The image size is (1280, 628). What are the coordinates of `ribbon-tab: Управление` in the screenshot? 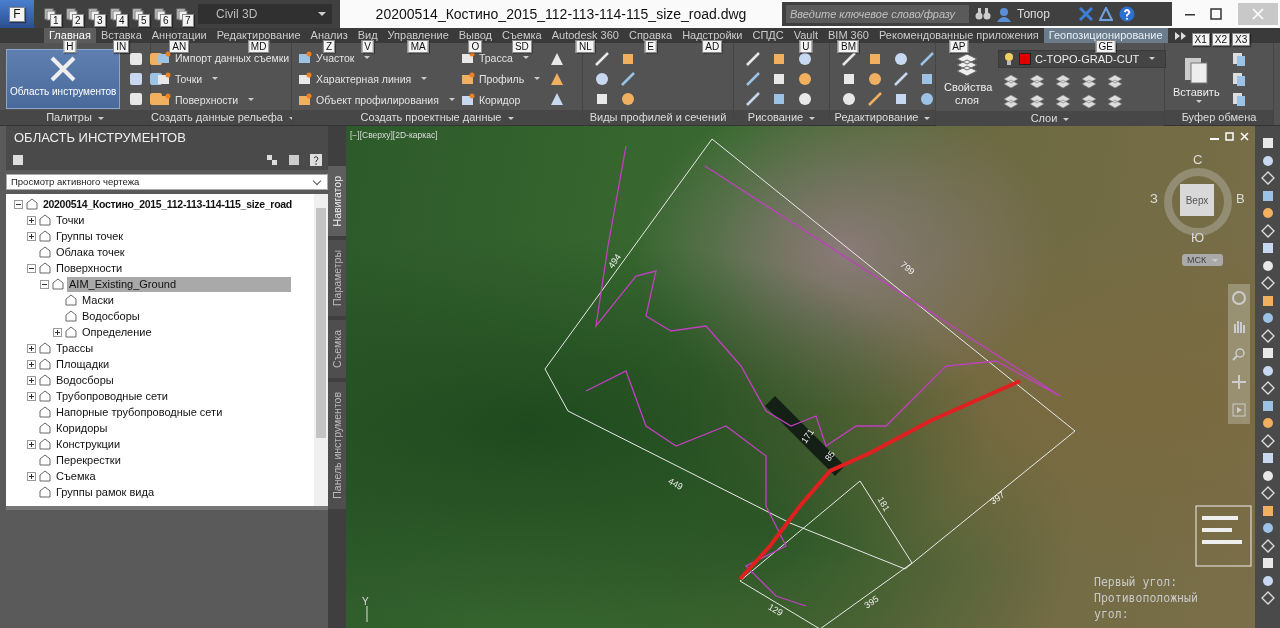 It's located at (418, 35).